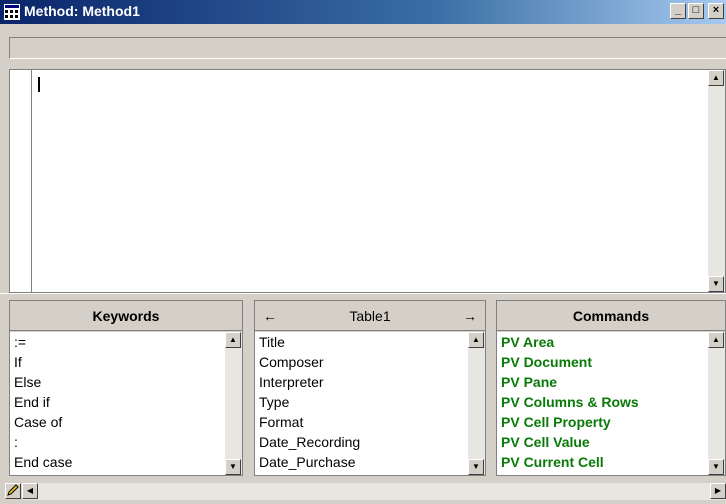 Image resolution: width=726 pixels, height=504 pixels. Describe the element at coordinates (126, 316) in the screenshot. I see `keywords-header: Keywords` at that location.